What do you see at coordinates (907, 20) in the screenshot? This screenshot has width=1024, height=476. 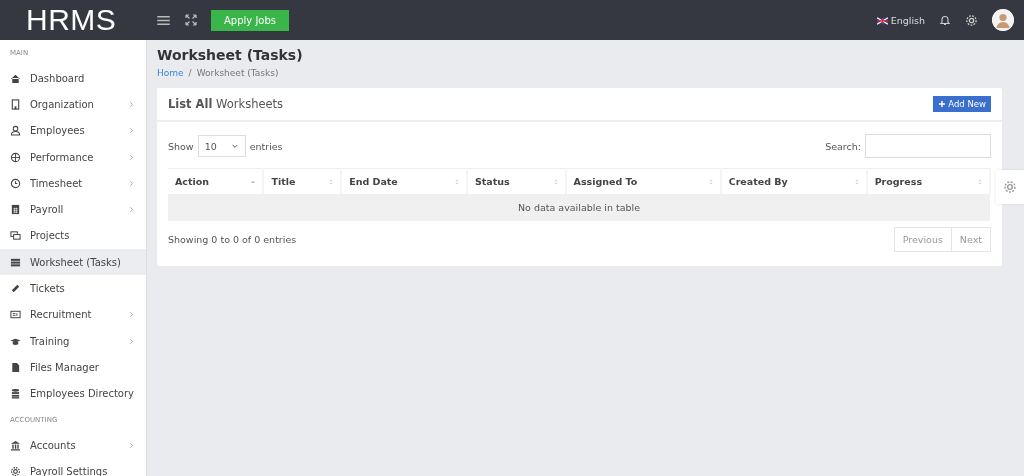 I see `language-link: English` at bounding box center [907, 20].